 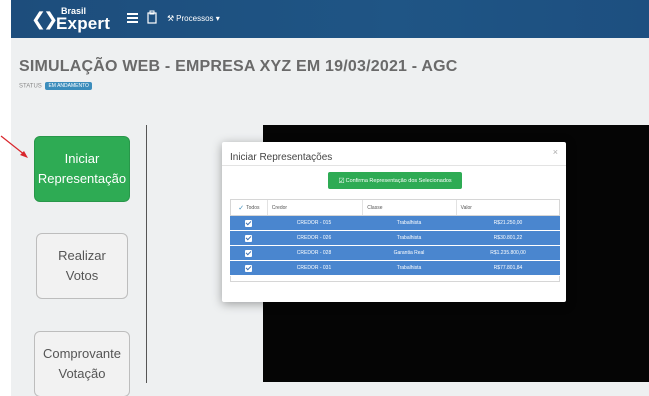 I want to click on cell-valor: R$30.801,22, so click(x=508, y=238).